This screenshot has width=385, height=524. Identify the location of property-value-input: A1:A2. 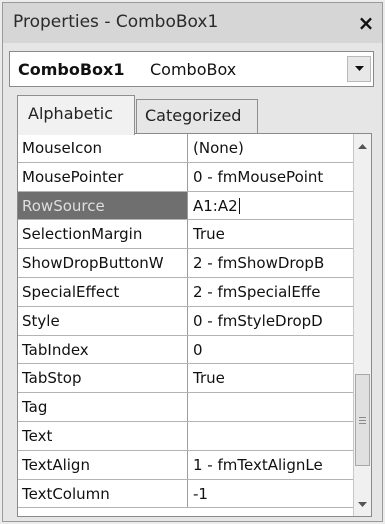
(271, 206).